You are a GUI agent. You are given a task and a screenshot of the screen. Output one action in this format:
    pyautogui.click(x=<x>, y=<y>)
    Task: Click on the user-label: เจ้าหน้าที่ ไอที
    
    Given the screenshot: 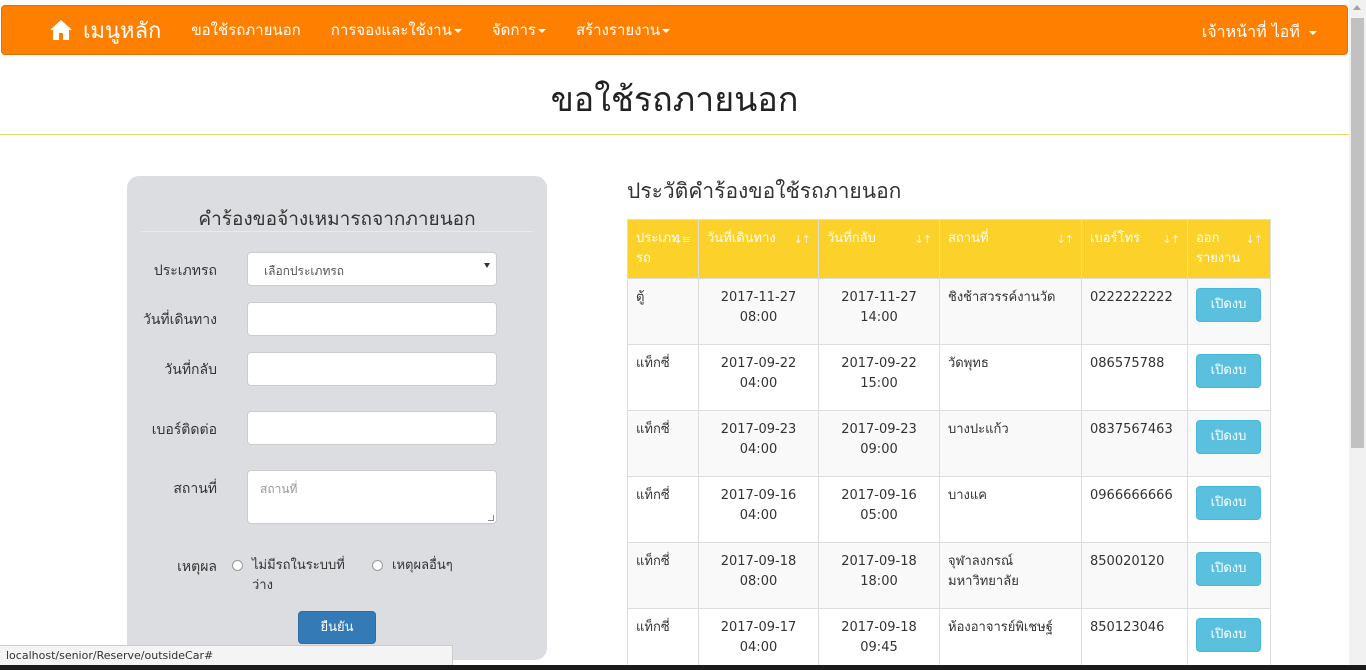 What is the action you would take?
    pyautogui.click(x=1250, y=31)
    